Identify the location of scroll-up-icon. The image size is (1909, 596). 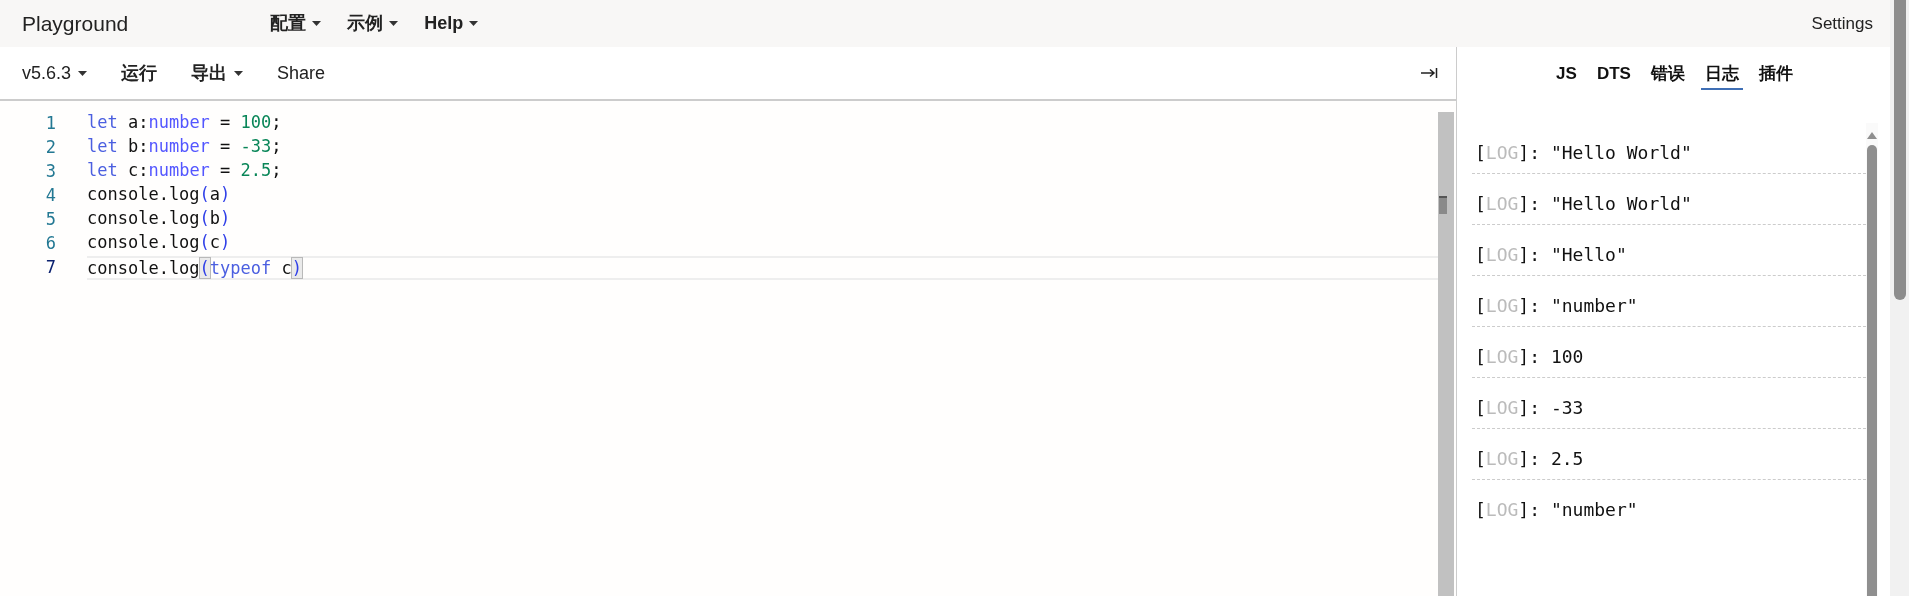
(1872, 135).